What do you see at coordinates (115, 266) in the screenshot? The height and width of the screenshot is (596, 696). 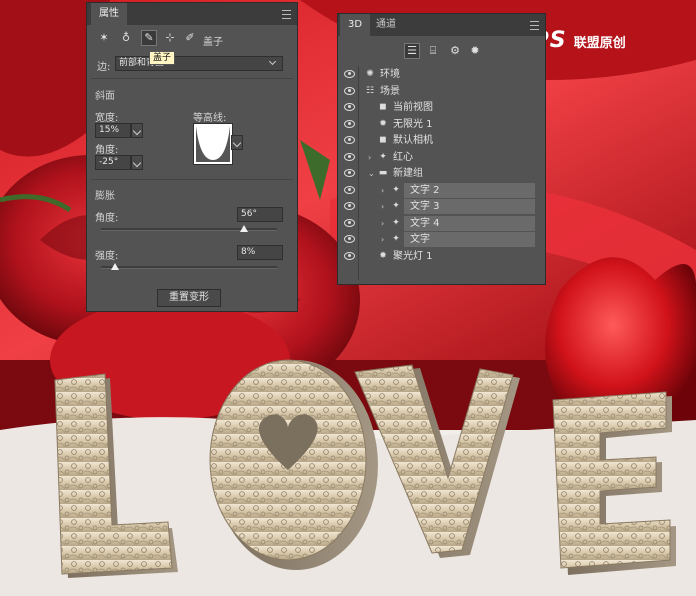 I see `strength-slider-thumb` at bounding box center [115, 266].